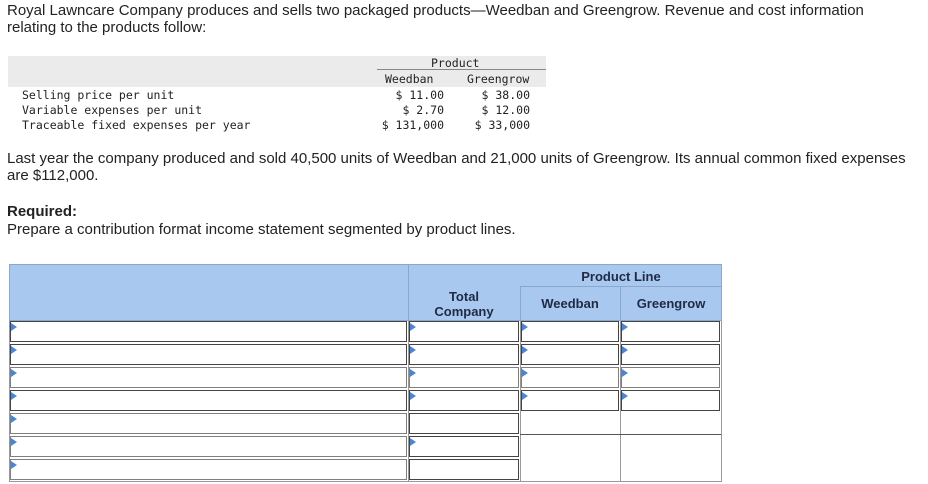  What do you see at coordinates (464, 304) in the screenshot?
I see `total-company-header: Total Company` at bounding box center [464, 304].